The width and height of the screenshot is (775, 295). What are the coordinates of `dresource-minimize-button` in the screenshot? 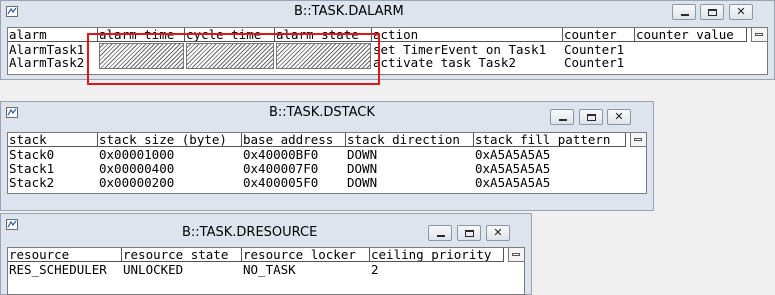 It's located at (440, 233).